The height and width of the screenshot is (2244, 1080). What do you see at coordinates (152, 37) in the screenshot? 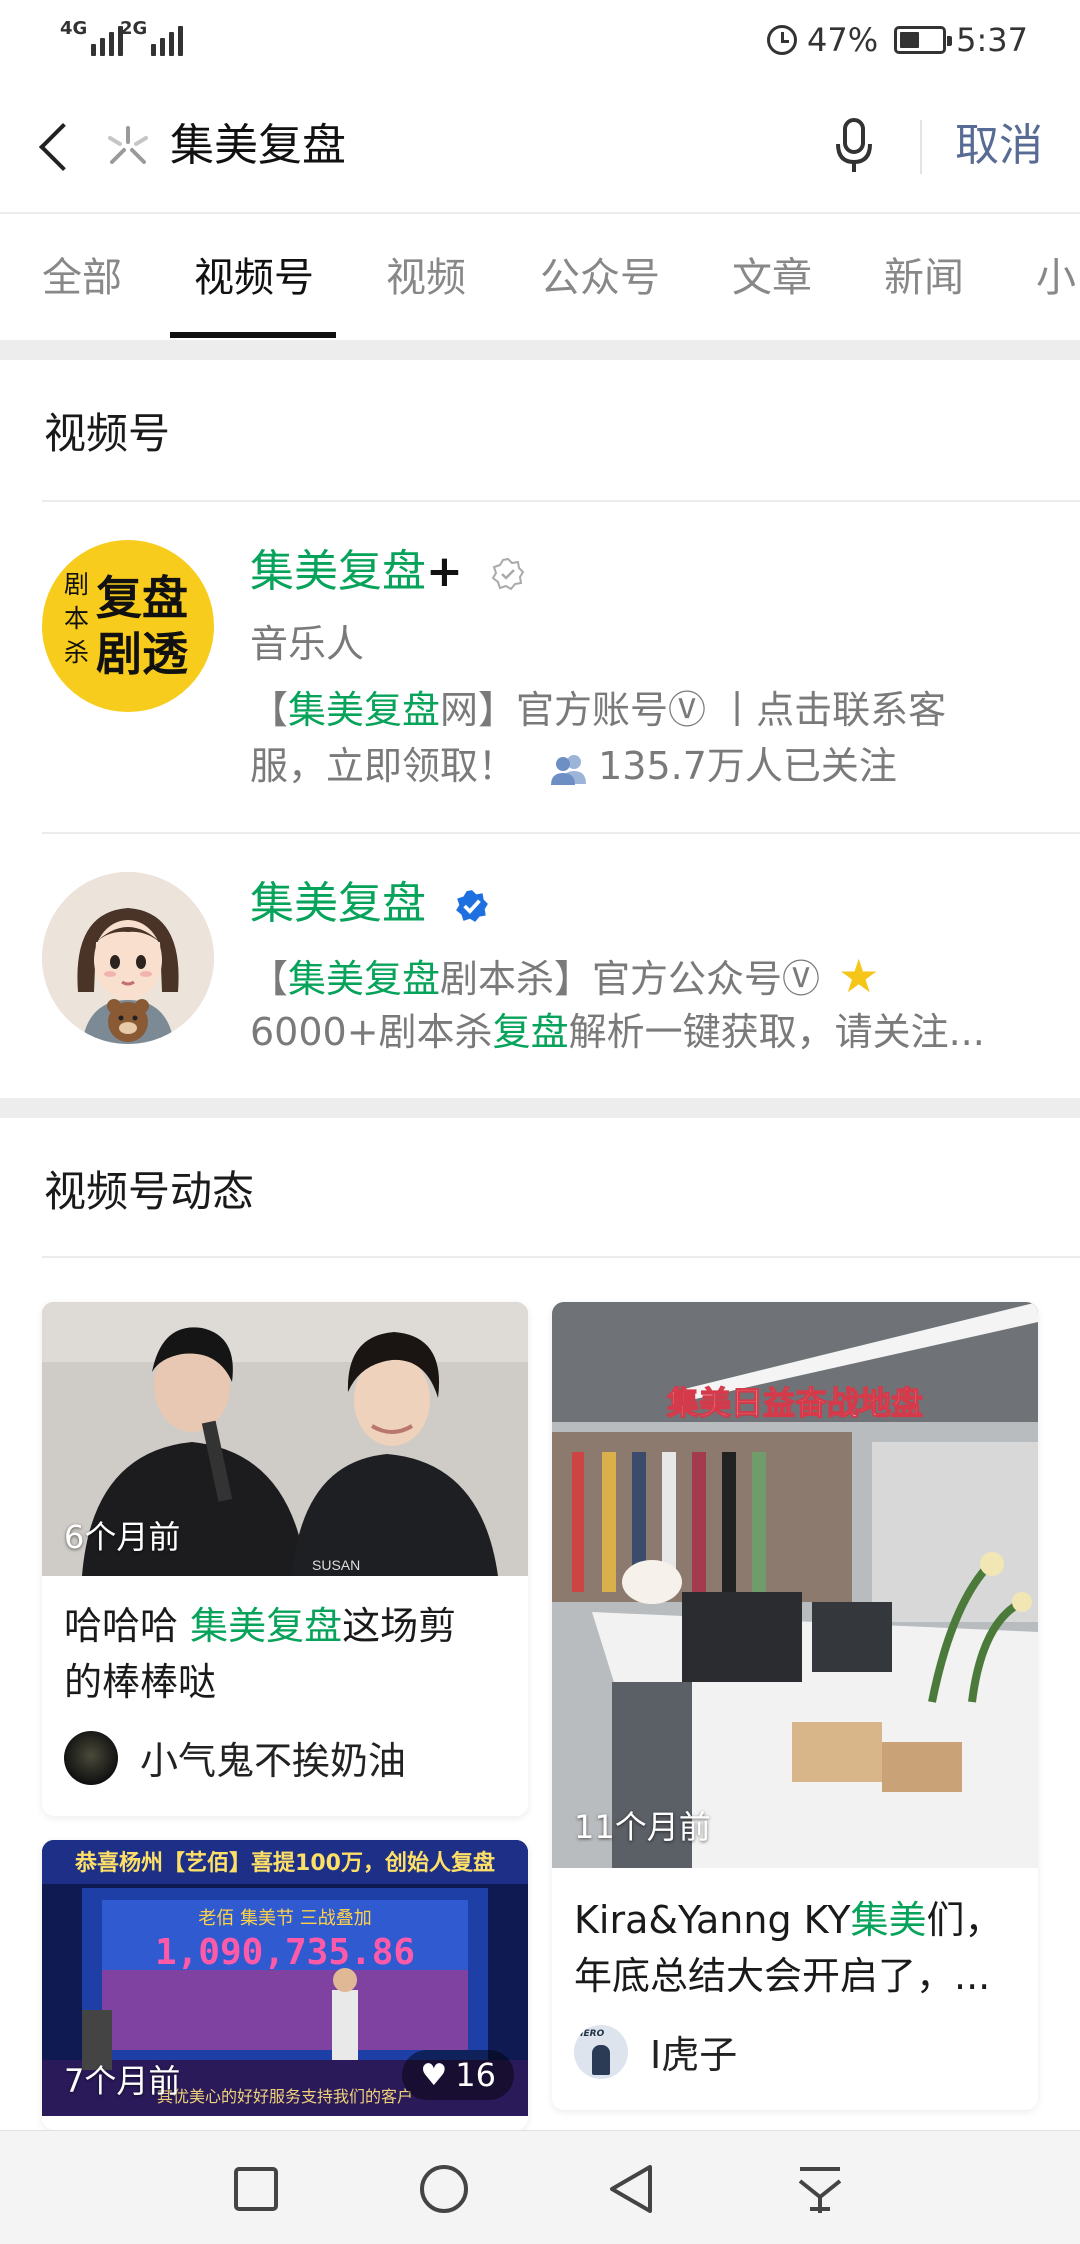
I see `signal-sim2-icon: 2G` at bounding box center [152, 37].